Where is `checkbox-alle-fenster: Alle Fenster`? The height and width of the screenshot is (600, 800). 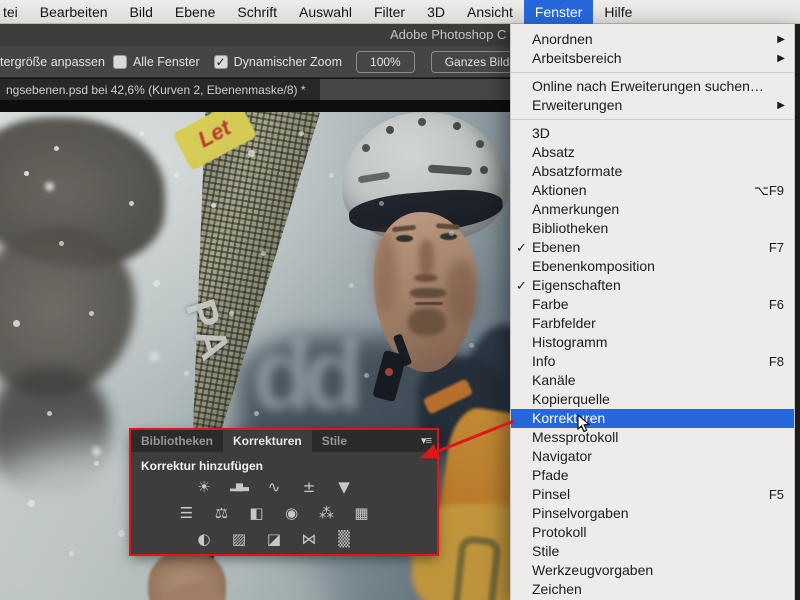
checkbox-alle-fenster: Alle Fenster is located at coordinates (156, 61).